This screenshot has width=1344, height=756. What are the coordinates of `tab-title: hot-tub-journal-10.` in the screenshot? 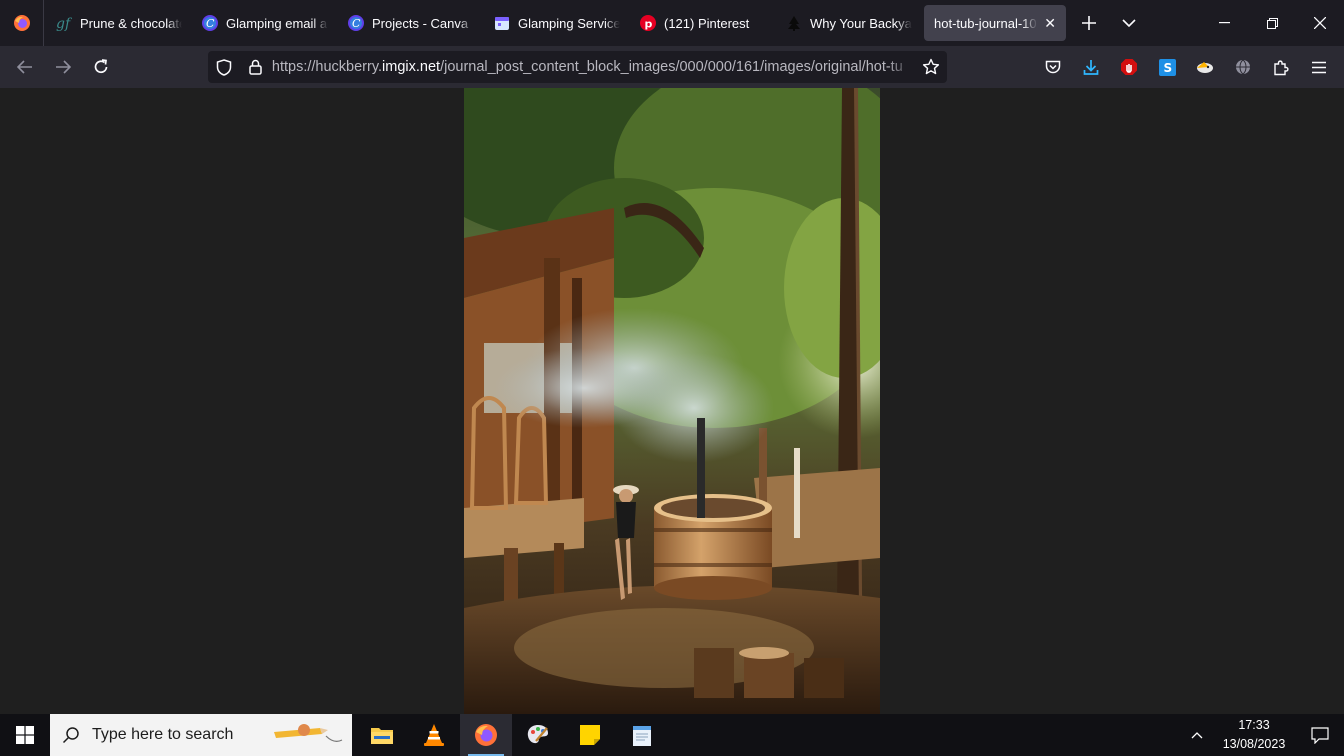 It's located at (986, 23).